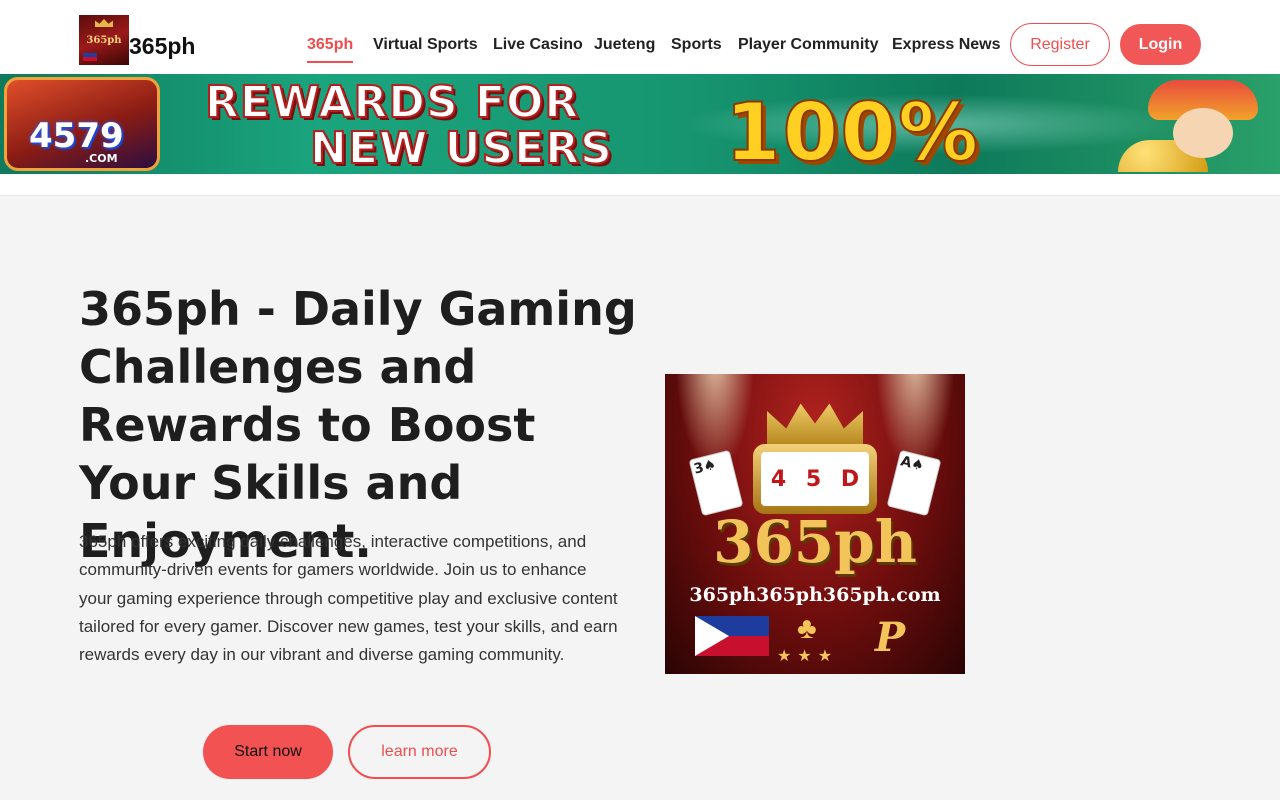 This screenshot has width=1280, height=800. What do you see at coordinates (101, 158) in the screenshot?
I see `banner-logo-domain: .COM` at bounding box center [101, 158].